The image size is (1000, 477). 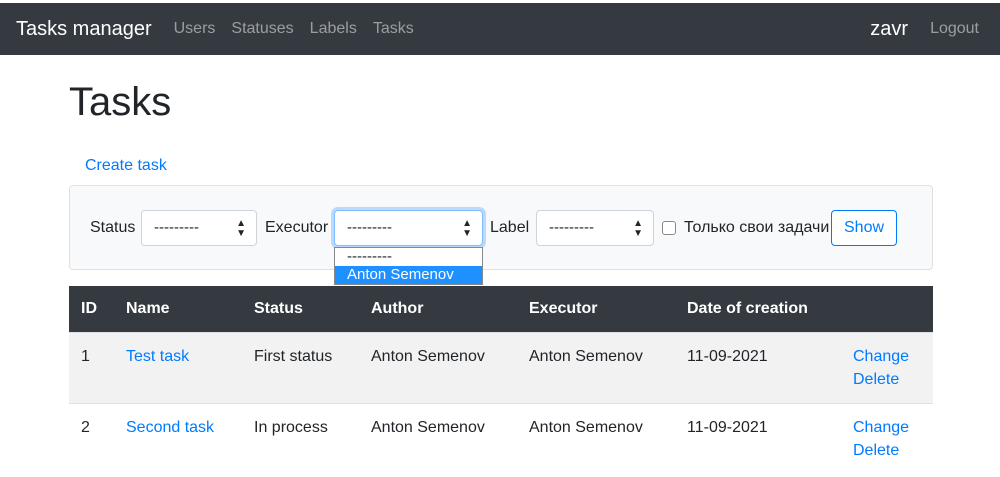 I want to click on status-select: --------- ▲, so click(x=199, y=228).